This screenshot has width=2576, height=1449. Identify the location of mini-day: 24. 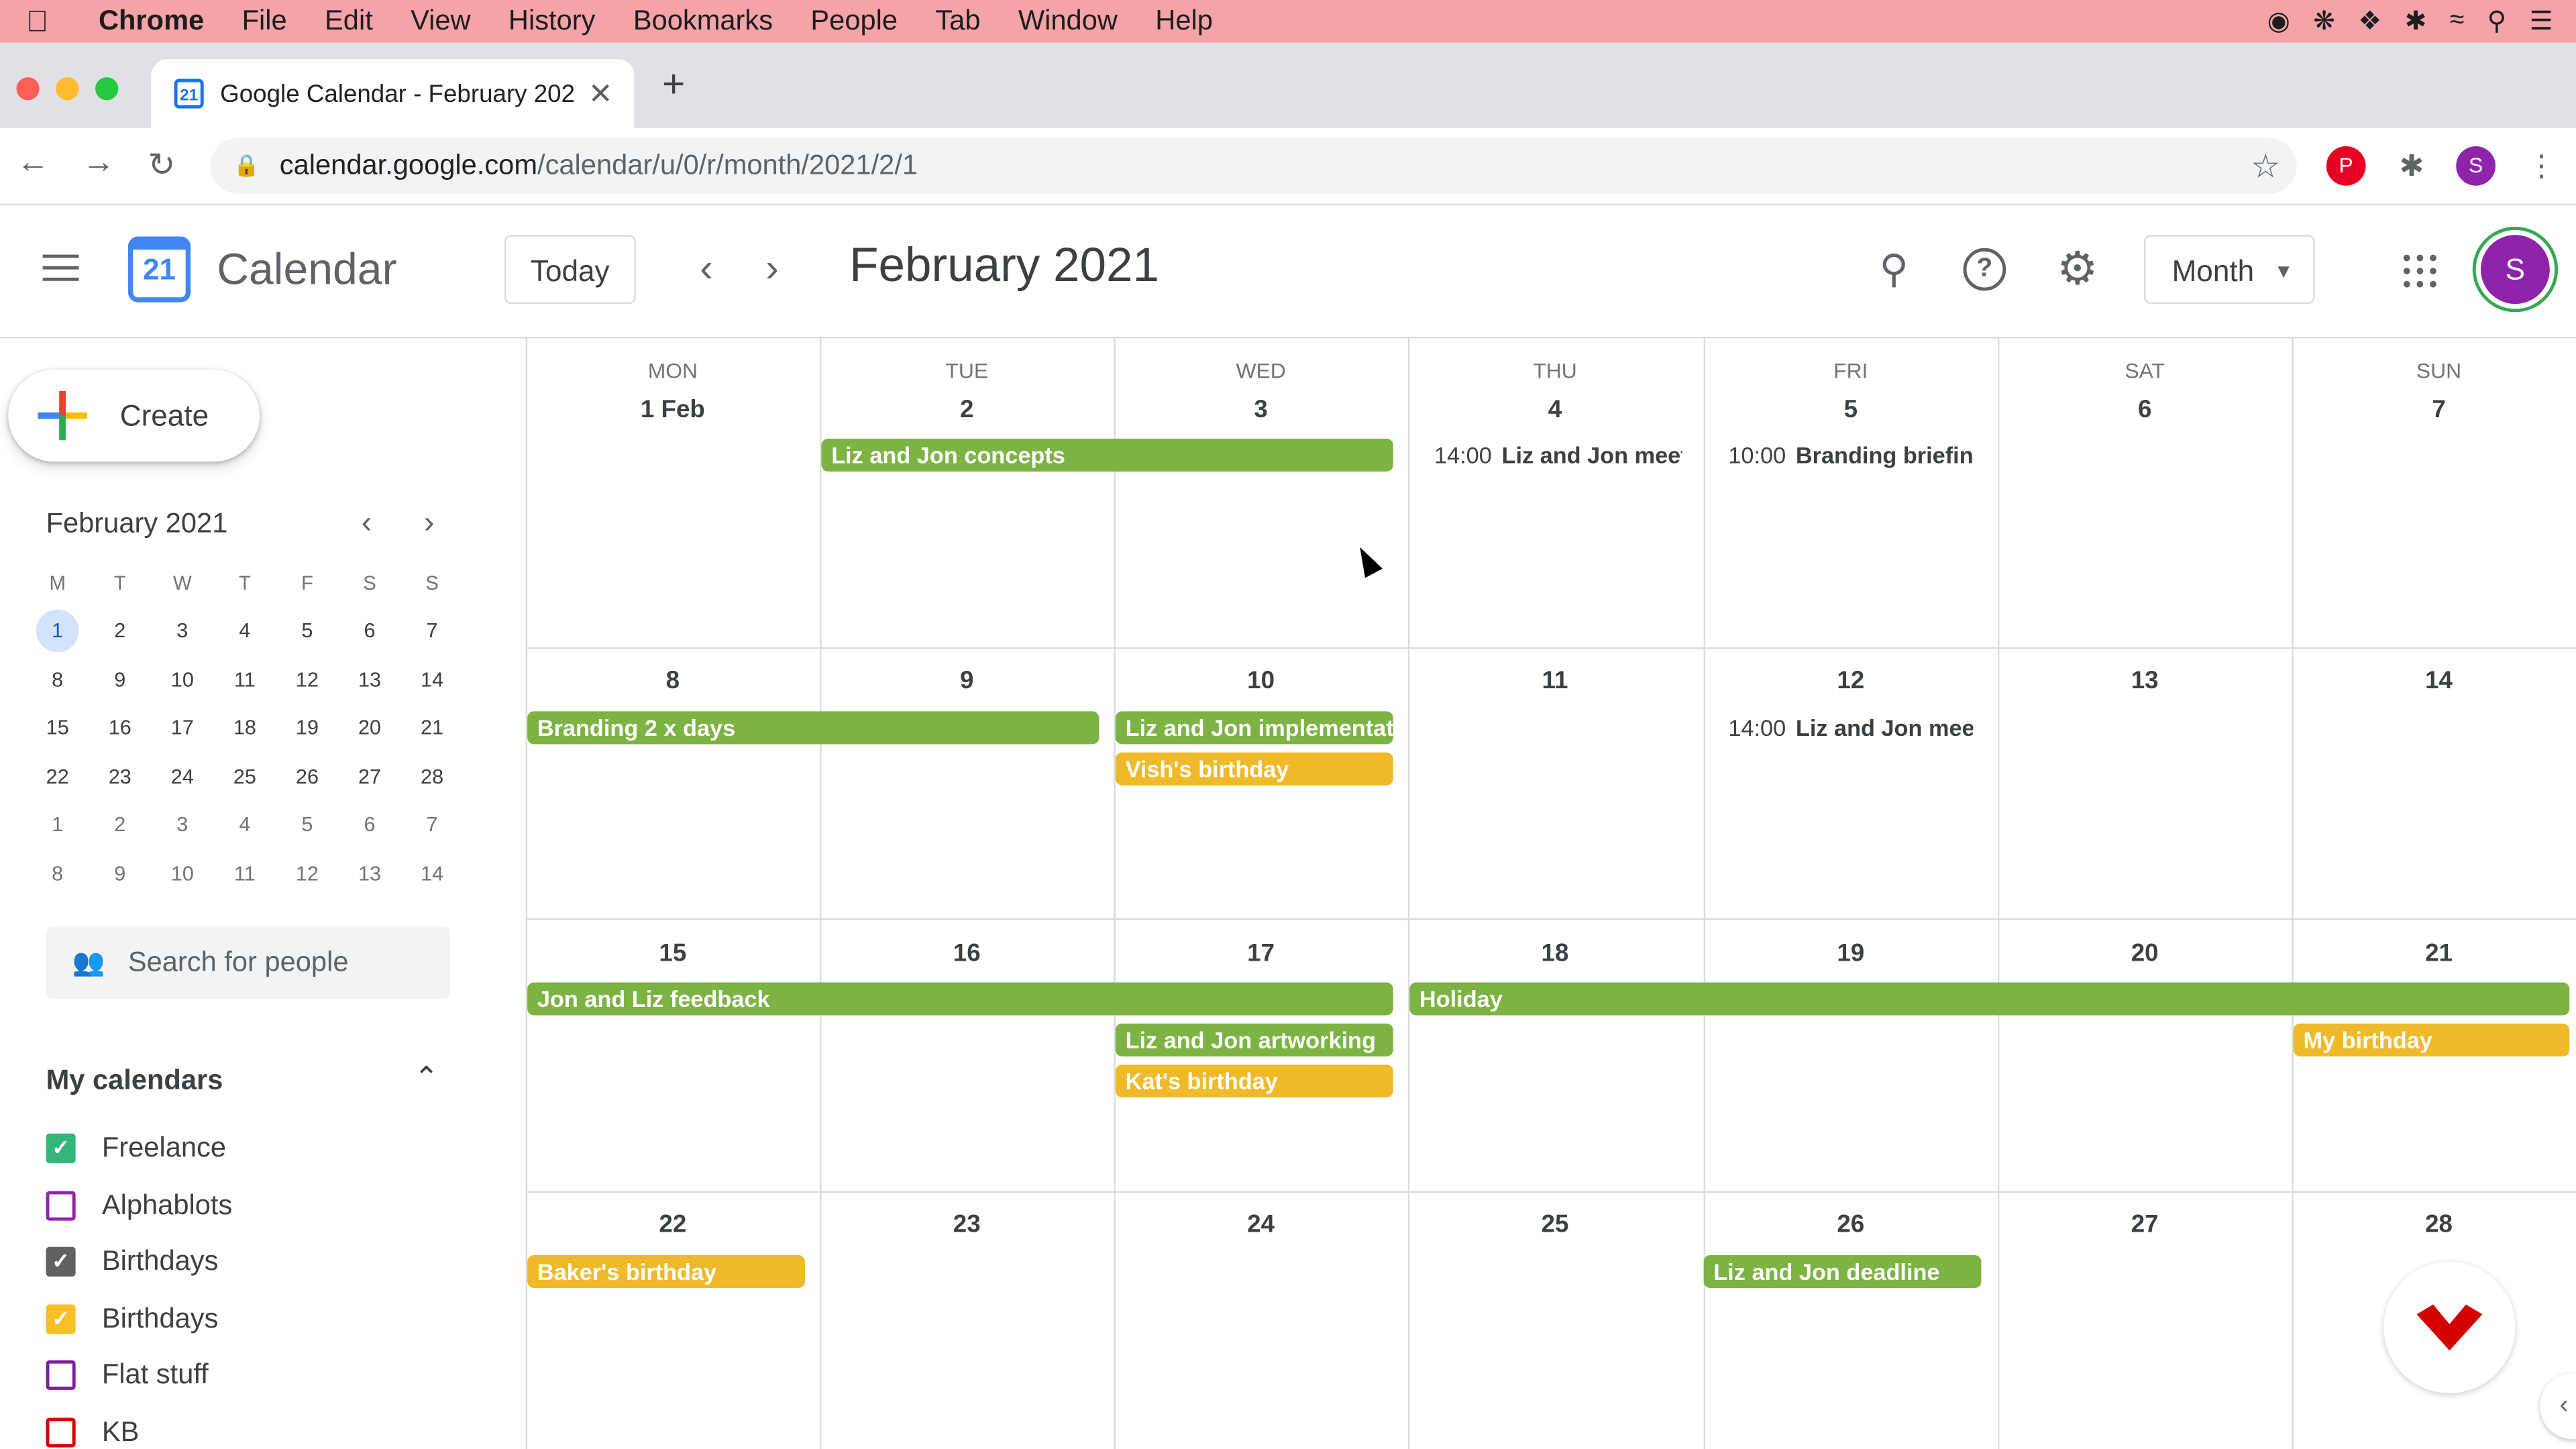
(182, 776).